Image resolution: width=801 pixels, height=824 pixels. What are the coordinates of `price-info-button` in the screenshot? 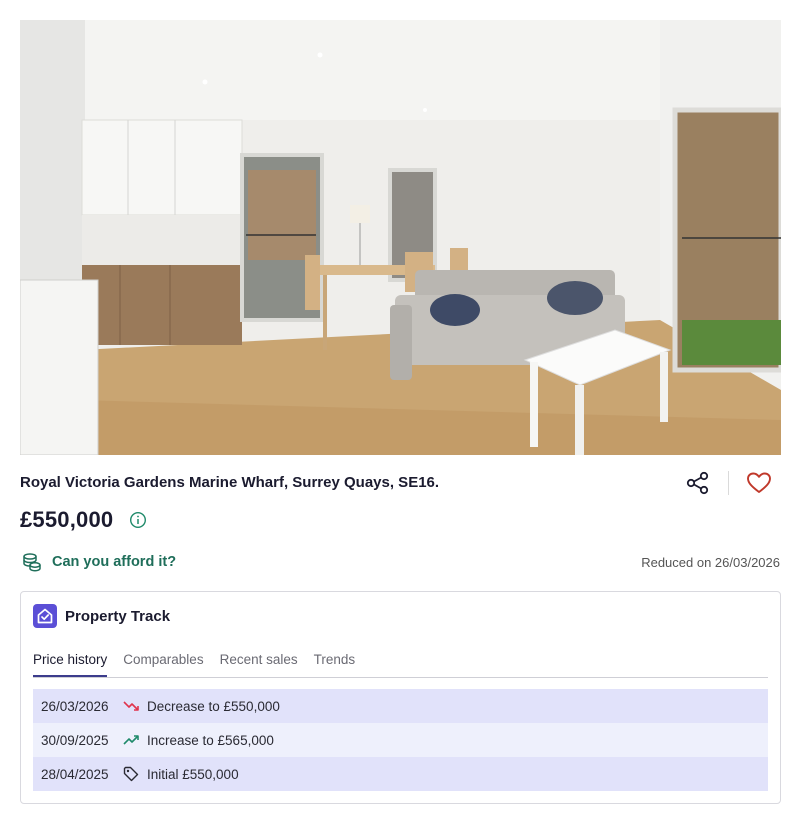 It's located at (138, 520).